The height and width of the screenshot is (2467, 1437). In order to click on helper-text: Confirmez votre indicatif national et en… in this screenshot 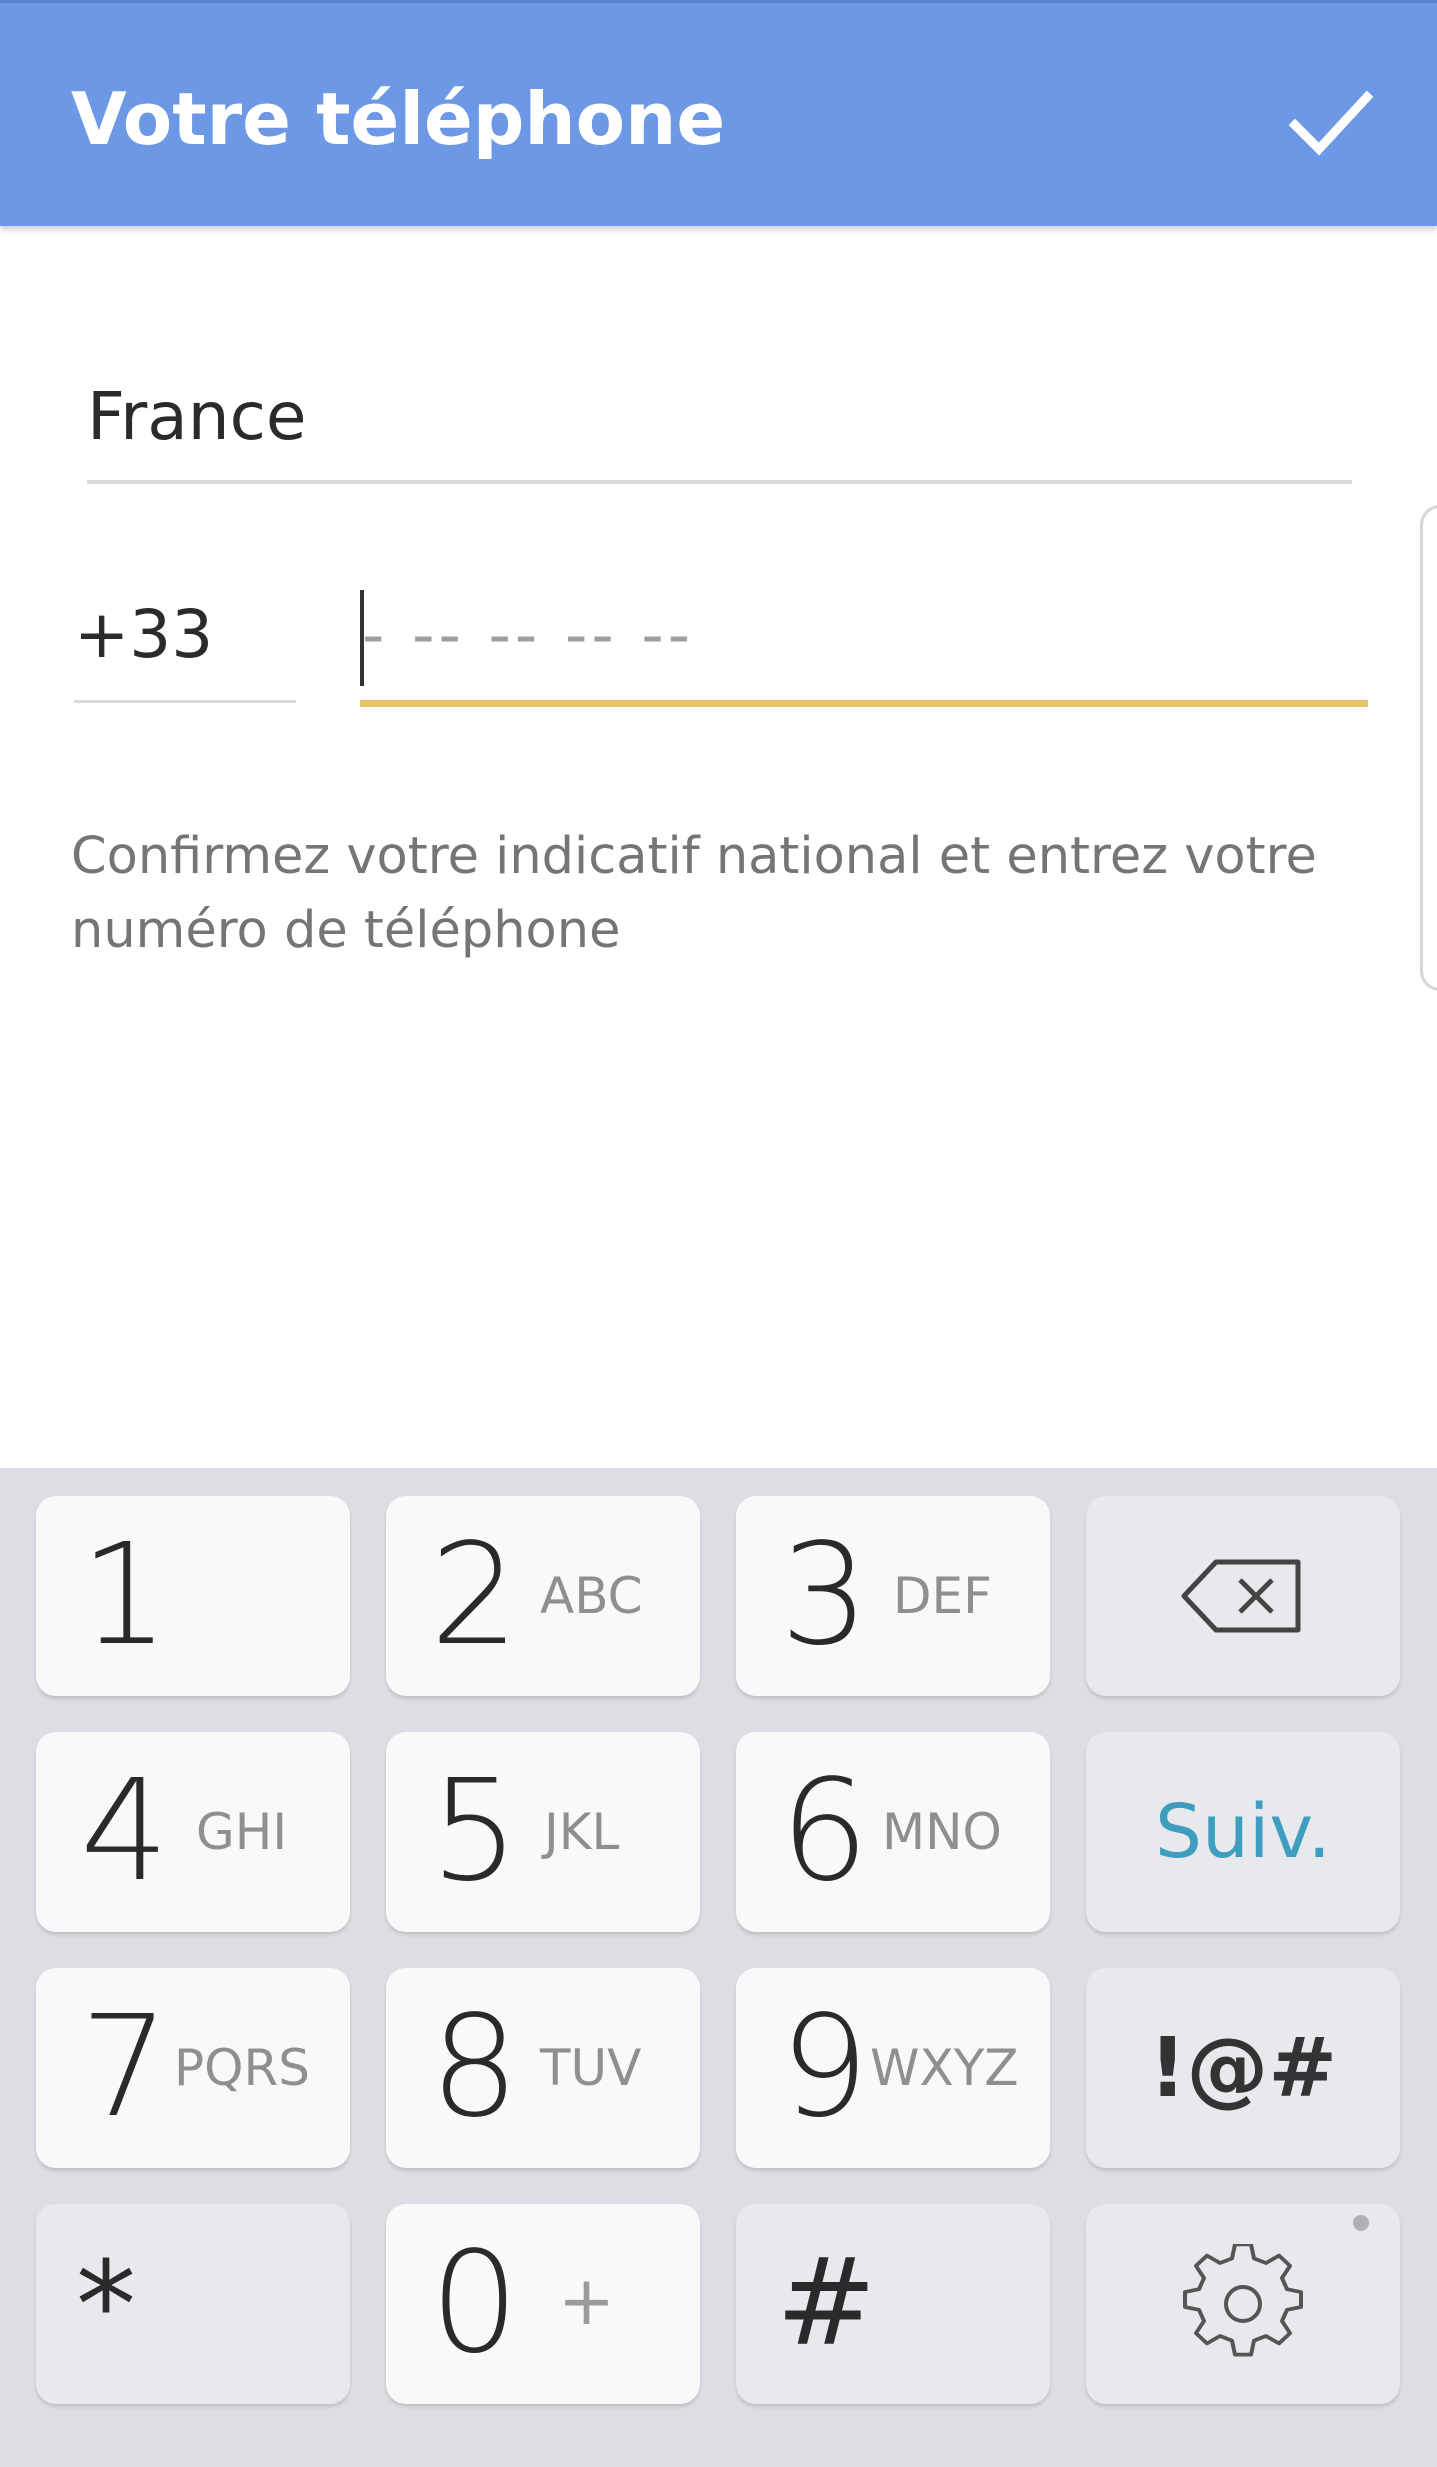, I will do `click(694, 893)`.